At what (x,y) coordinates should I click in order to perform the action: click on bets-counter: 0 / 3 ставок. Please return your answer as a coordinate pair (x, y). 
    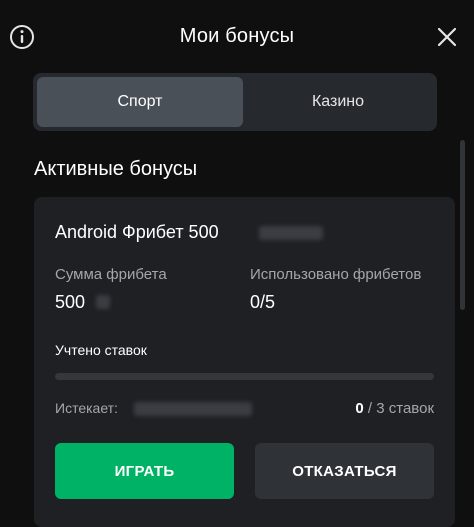
    Looking at the image, I should click on (394, 408).